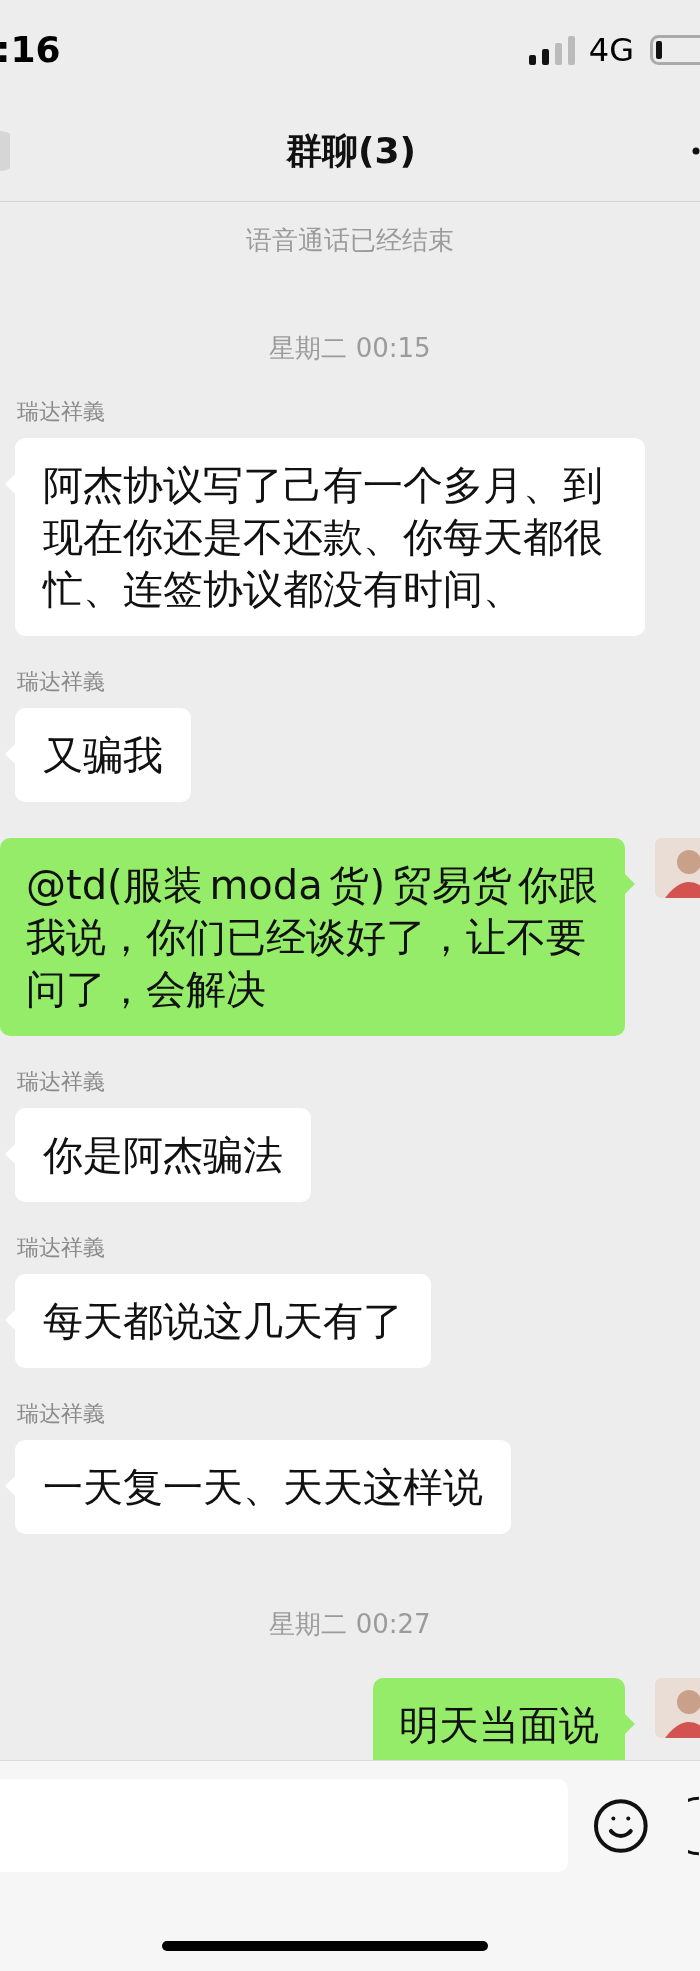  Describe the element at coordinates (103, 755) in the screenshot. I see `message-bubble: 又骗我` at that location.